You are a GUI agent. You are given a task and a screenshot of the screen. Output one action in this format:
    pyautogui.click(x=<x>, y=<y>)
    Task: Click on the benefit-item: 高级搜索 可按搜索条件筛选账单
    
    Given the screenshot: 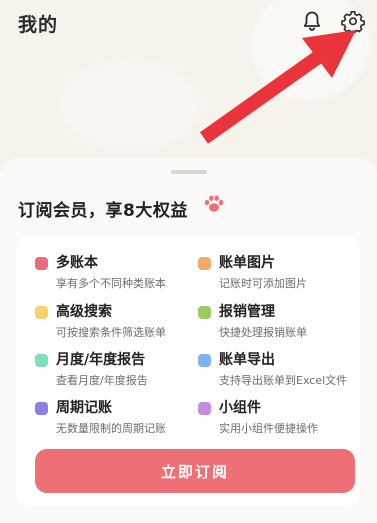 What is the action you would take?
    pyautogui.click(x=115, y=321)
    